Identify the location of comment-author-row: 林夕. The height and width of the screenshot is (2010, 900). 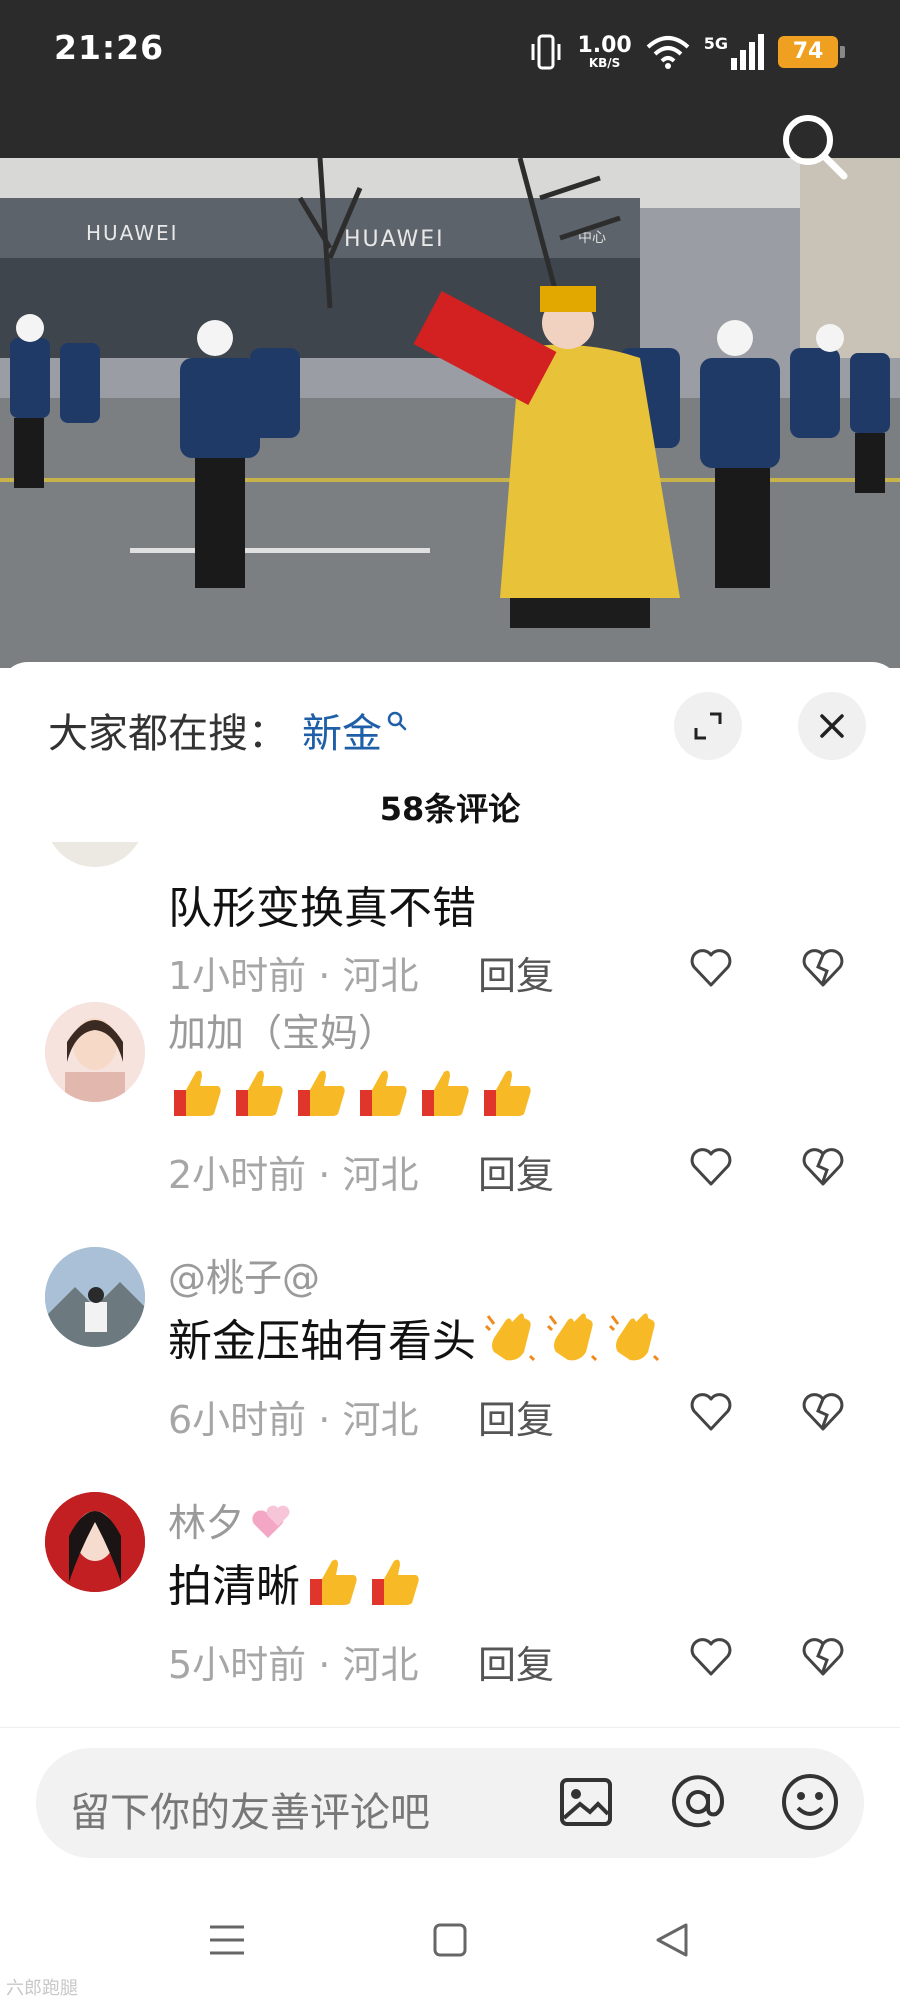
(232, 1519).